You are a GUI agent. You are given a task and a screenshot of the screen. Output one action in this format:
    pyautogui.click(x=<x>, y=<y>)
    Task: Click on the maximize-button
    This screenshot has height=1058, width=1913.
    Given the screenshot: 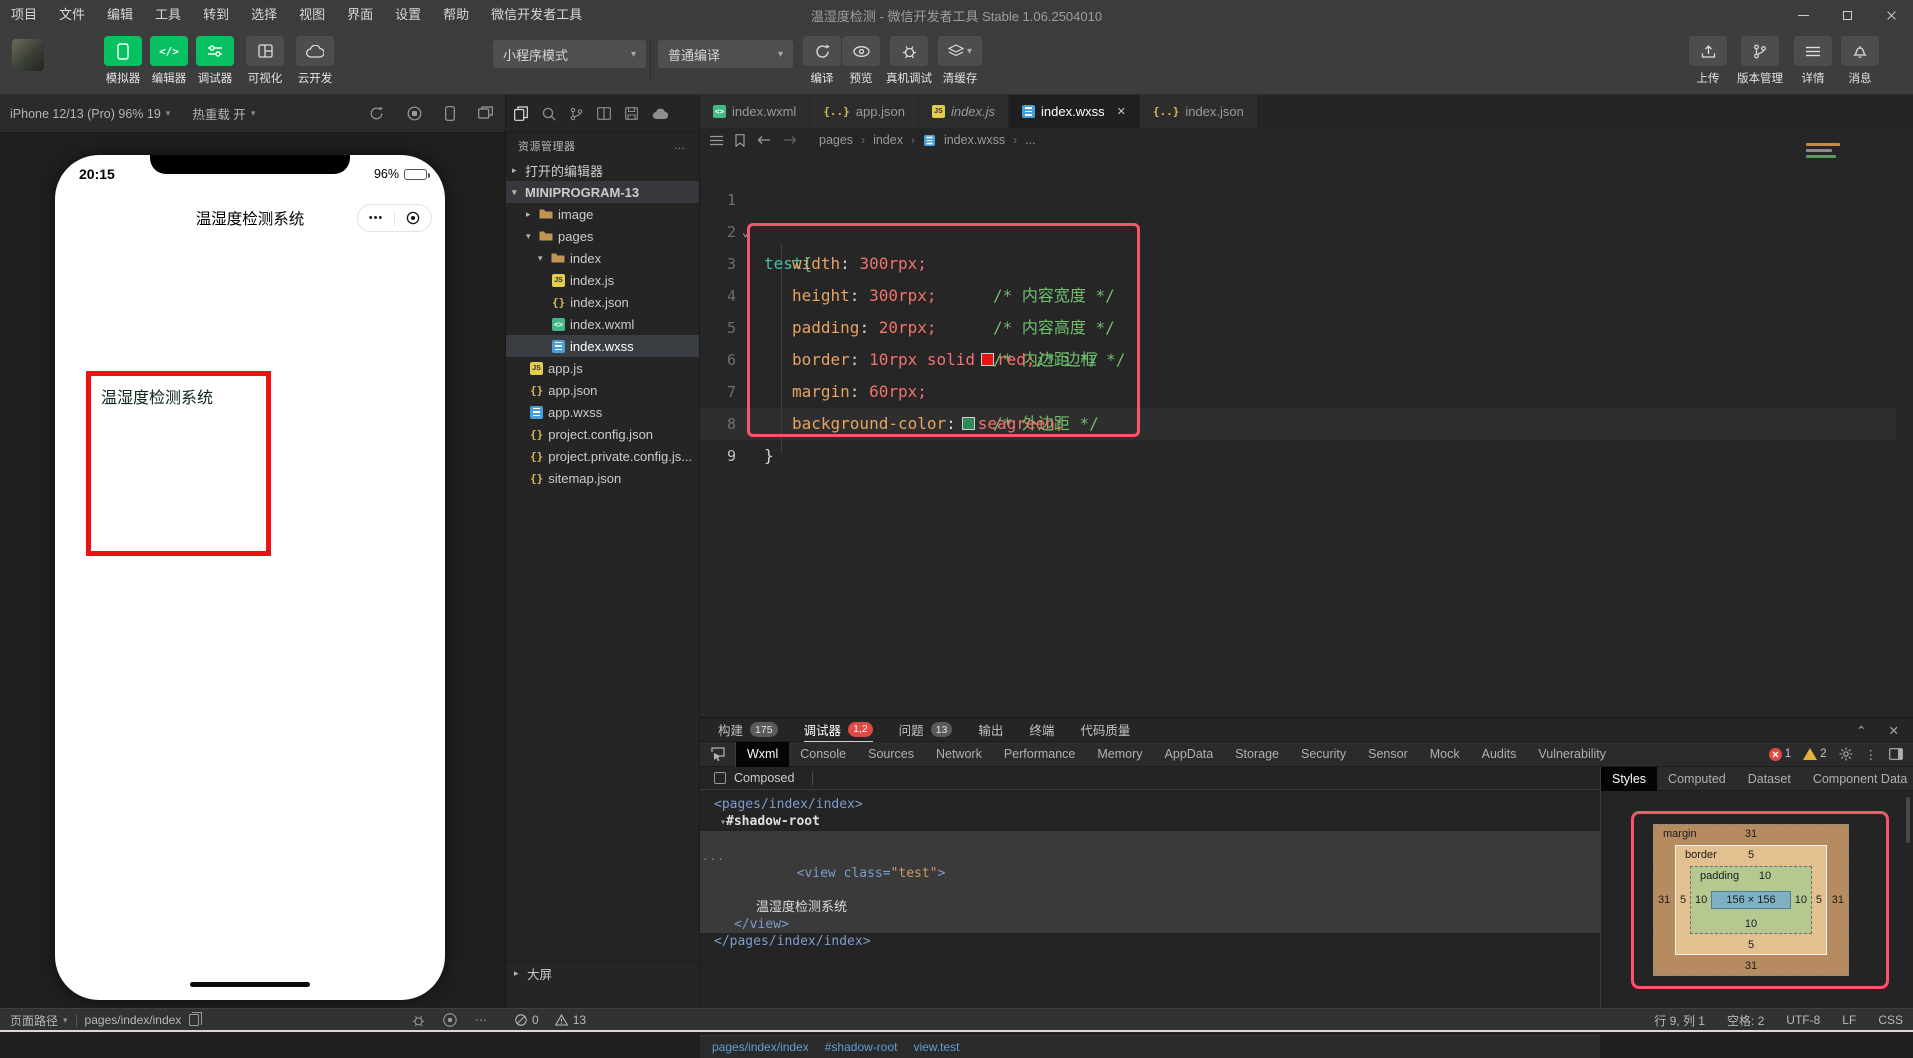 What is the action you would take?
    pyautogui.click(x=1847, y=15)
    